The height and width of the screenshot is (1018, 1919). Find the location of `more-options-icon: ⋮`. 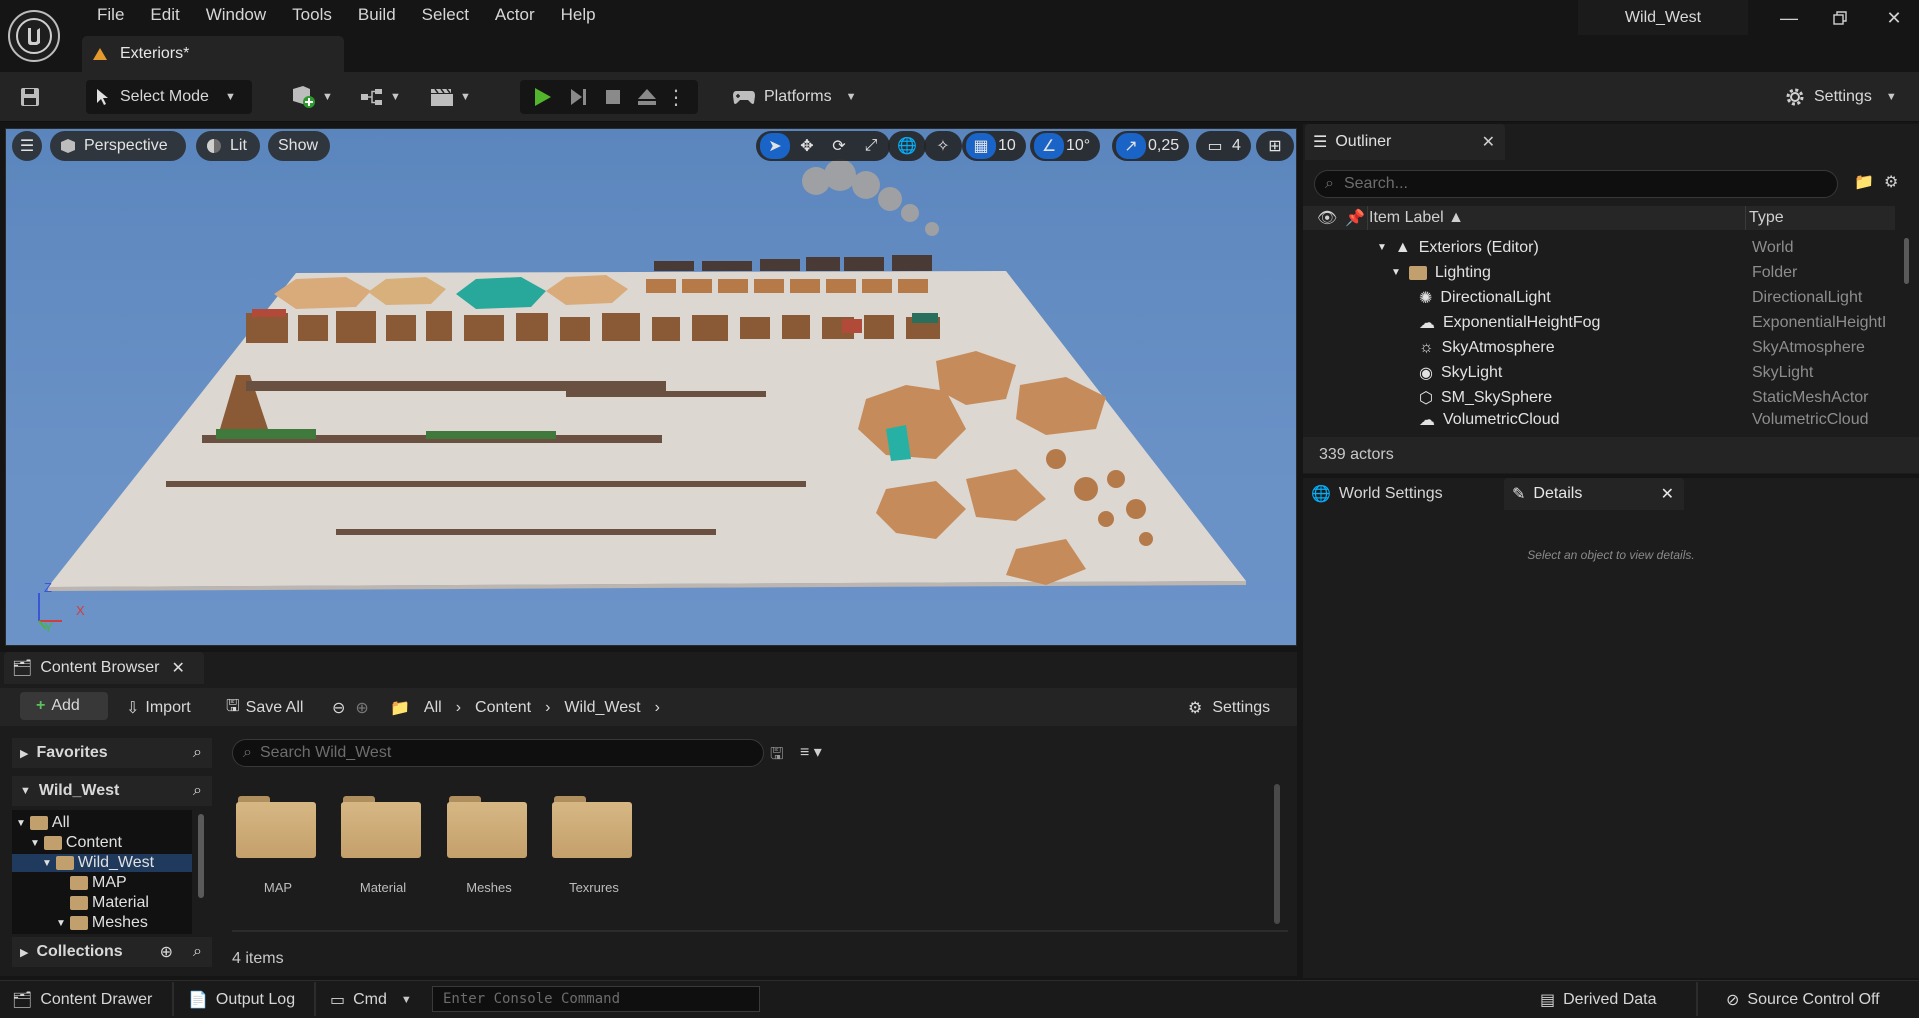

more-options-icon: ⋮ is located at coordinates (676, 97).